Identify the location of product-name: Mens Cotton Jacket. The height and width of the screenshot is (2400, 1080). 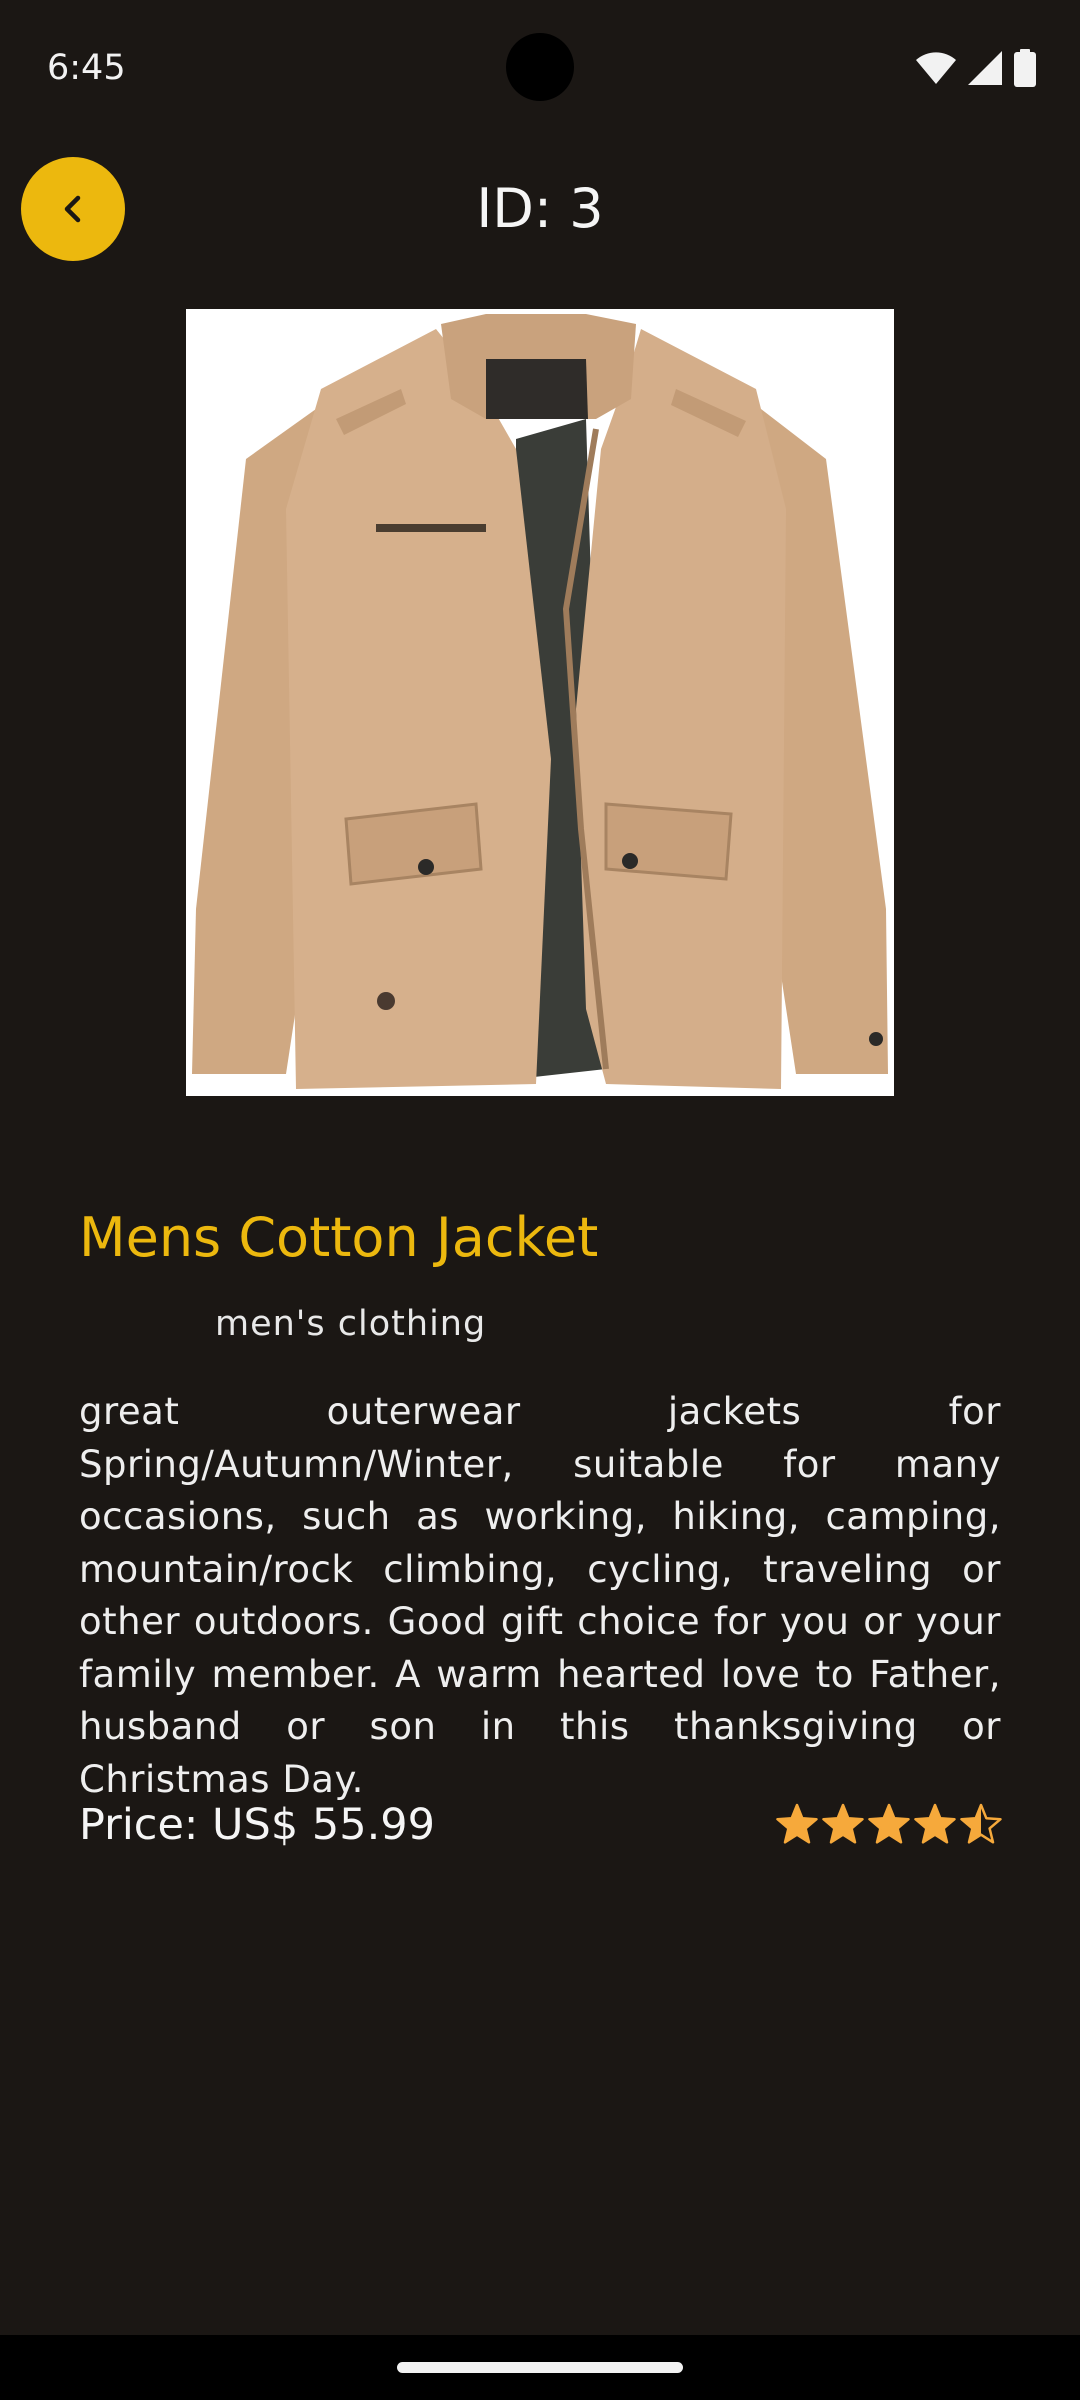
(339, 1237).